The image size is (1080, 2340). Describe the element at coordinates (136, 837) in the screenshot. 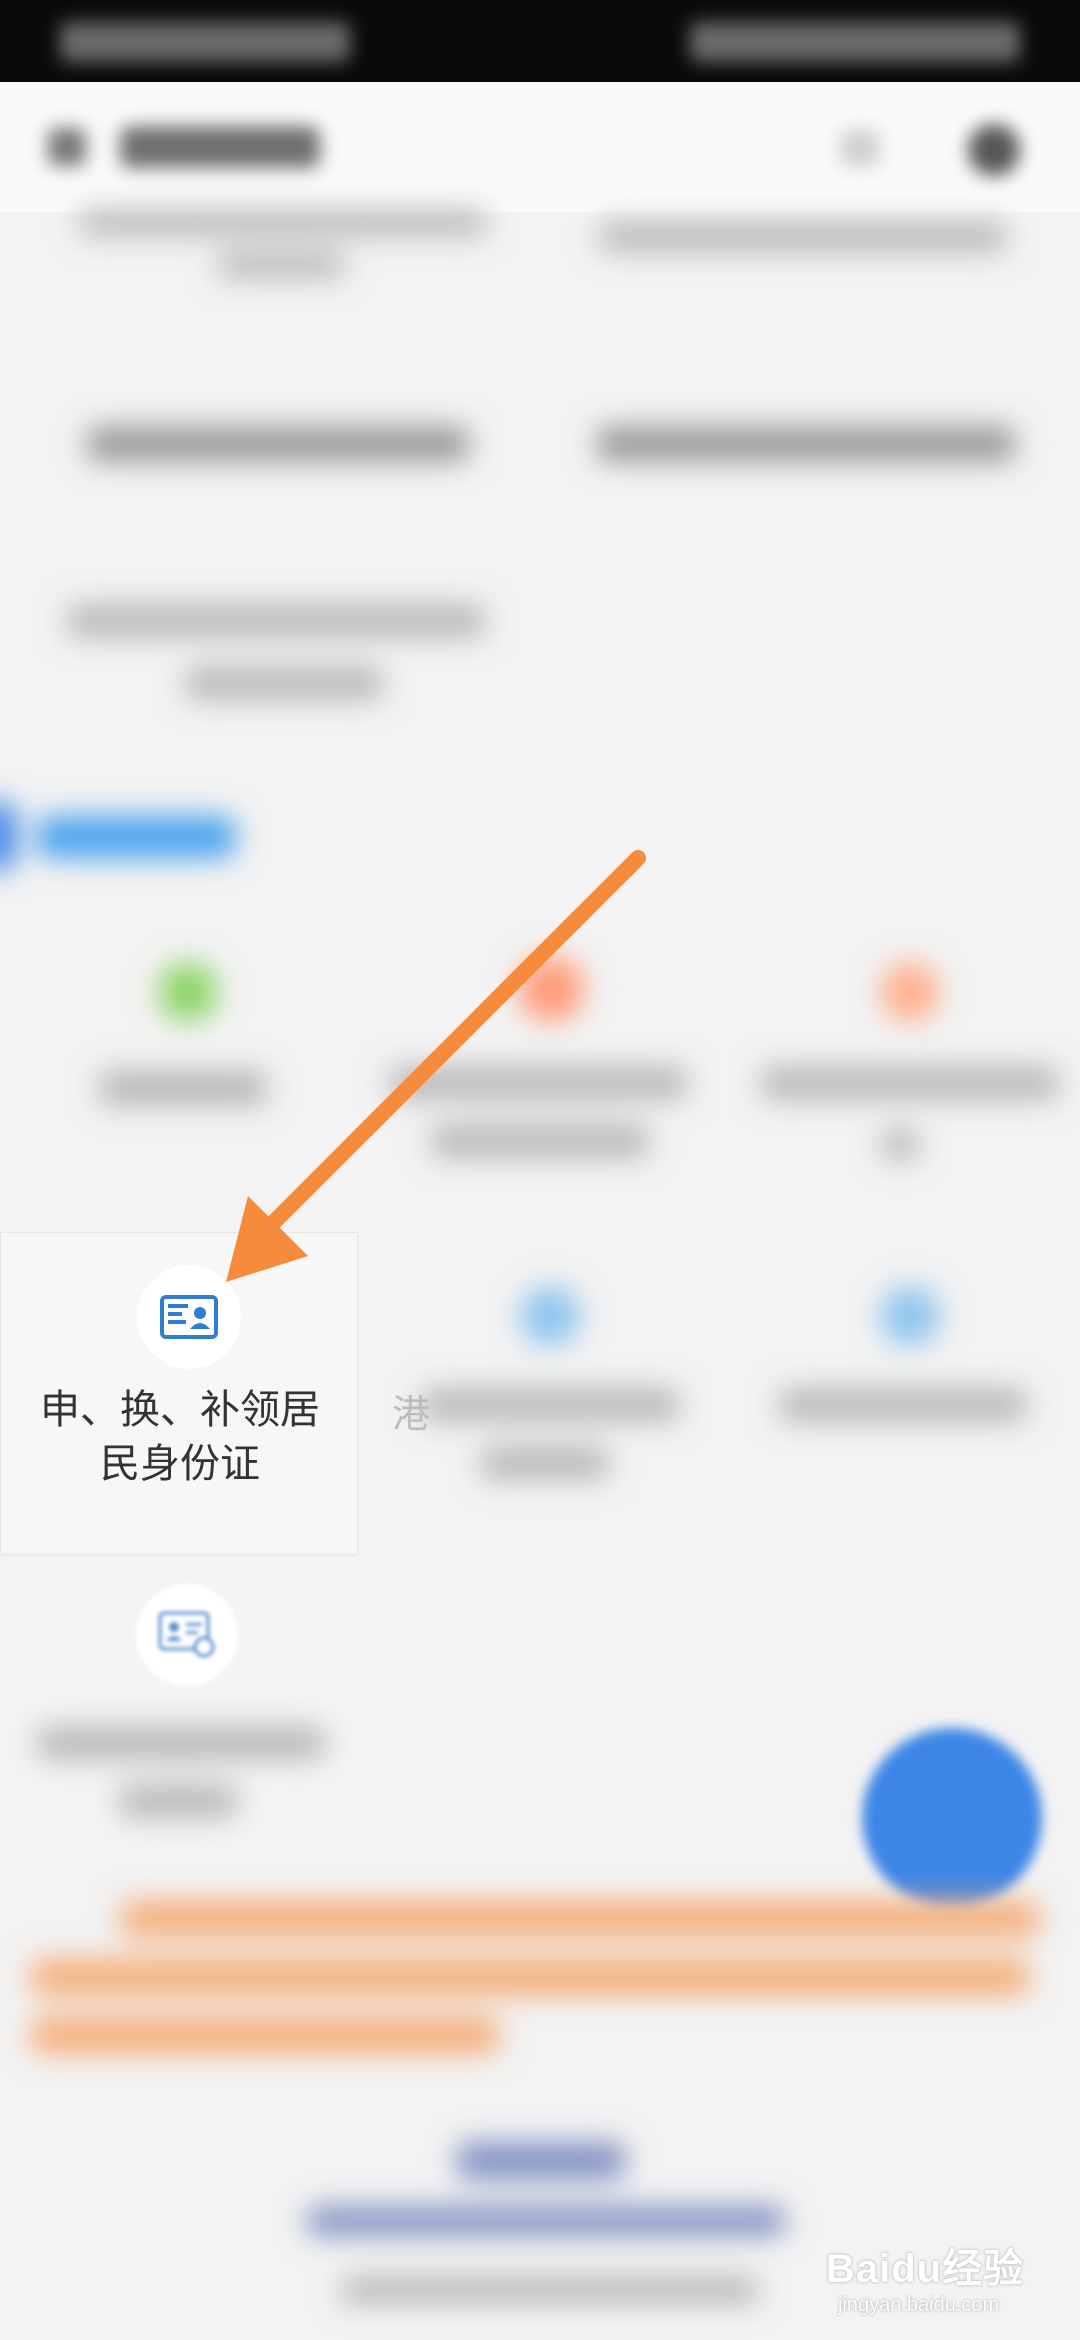

I see `section-title` at that location.